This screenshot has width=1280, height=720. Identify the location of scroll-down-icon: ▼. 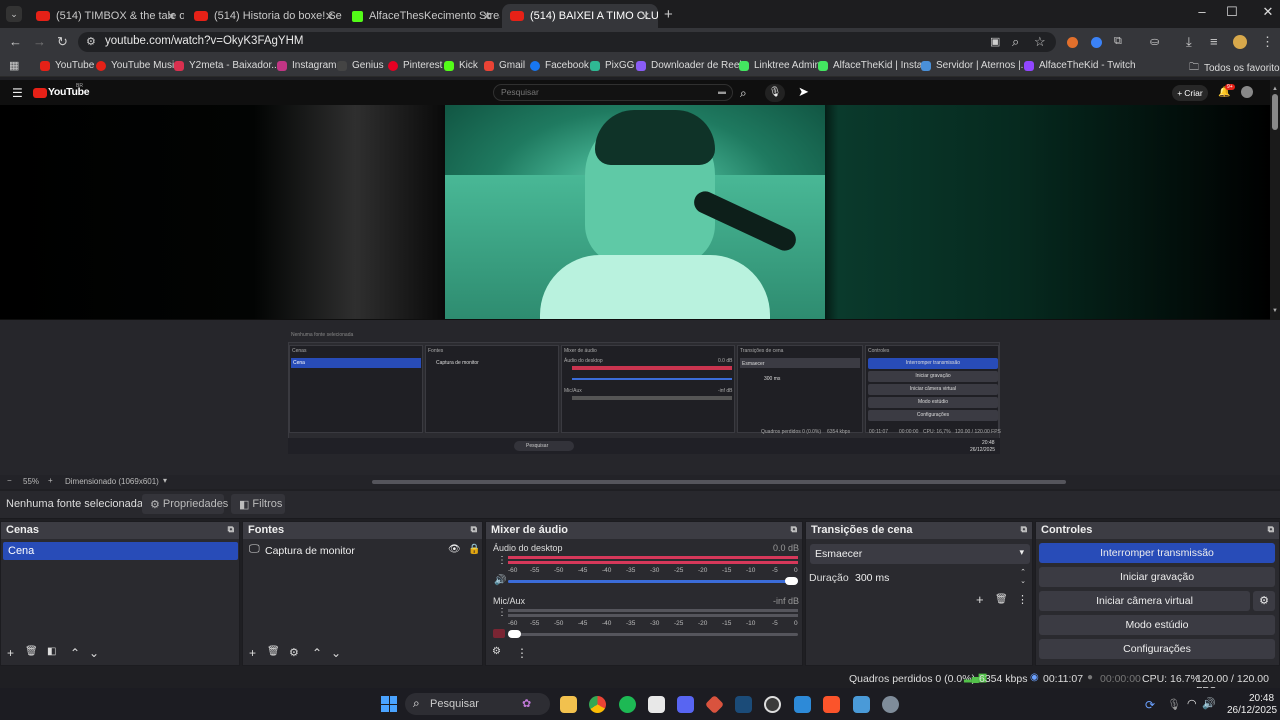
(1275, 311).